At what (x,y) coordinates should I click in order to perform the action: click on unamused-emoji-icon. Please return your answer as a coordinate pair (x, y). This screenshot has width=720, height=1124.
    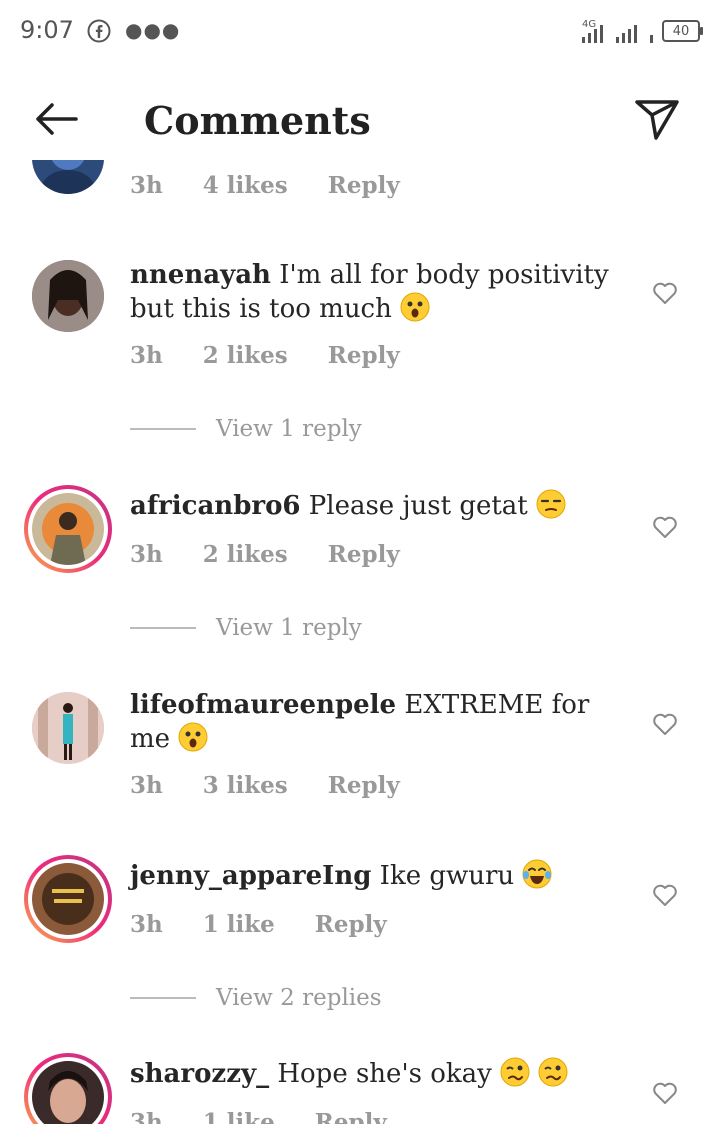
    Looking at the image, I should click on (551, 504).